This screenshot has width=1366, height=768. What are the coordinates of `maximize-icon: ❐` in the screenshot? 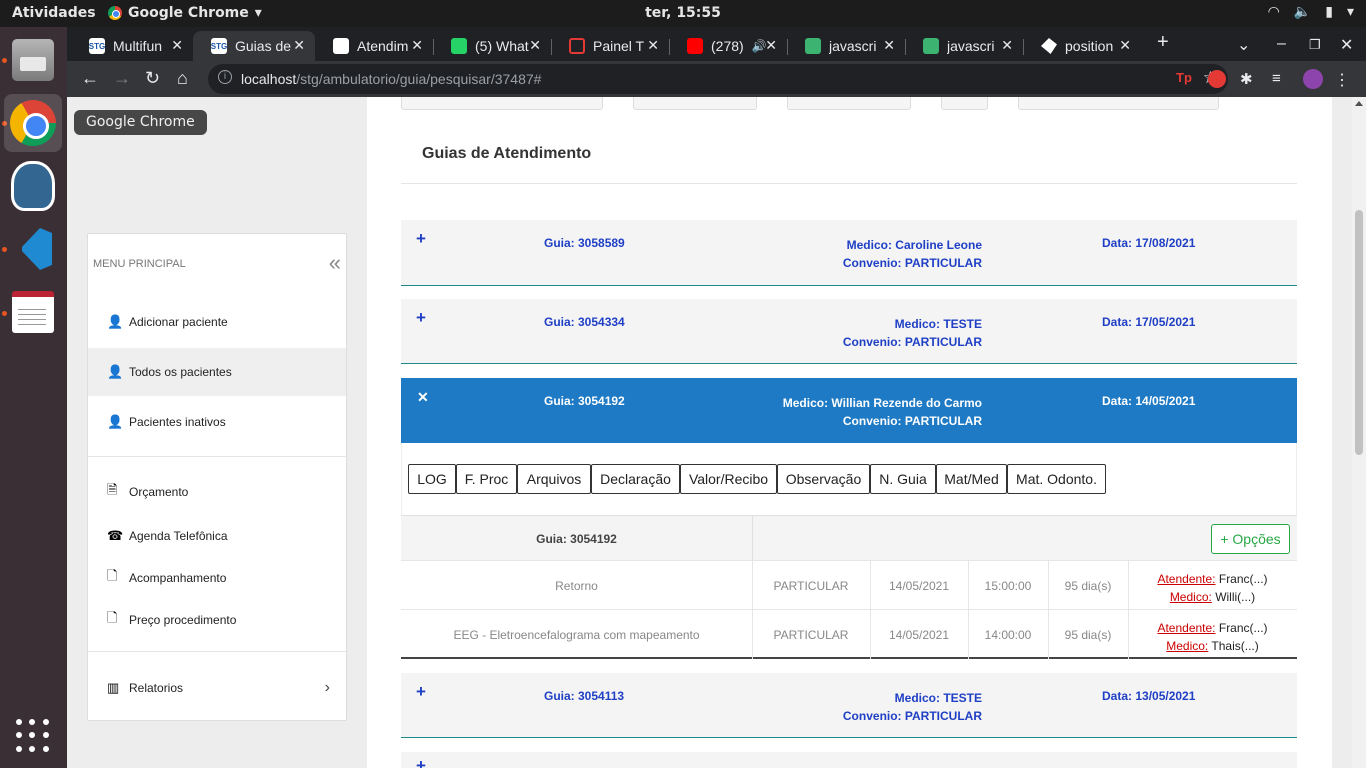 It's located at (1315, 45).